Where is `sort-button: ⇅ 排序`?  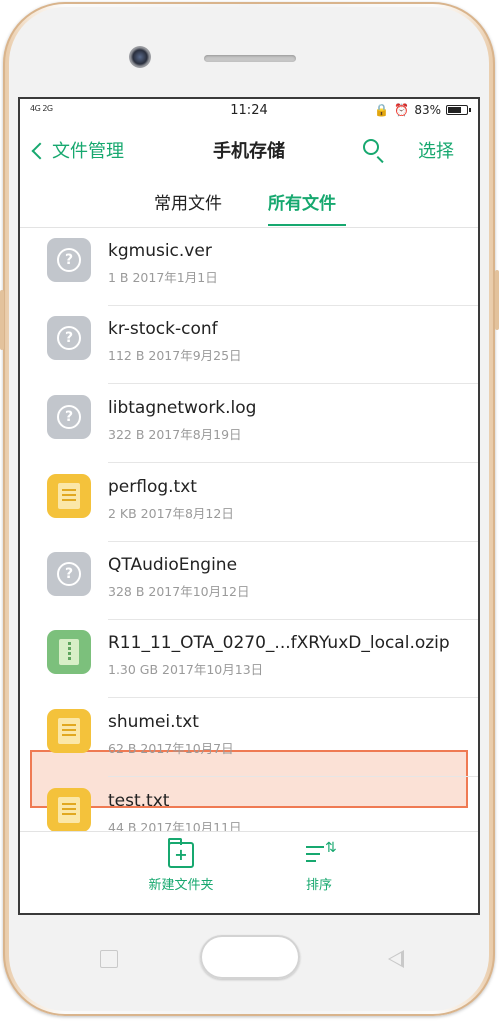 sort-button: ⇅ 排序 is located at coordinates (319, 866).